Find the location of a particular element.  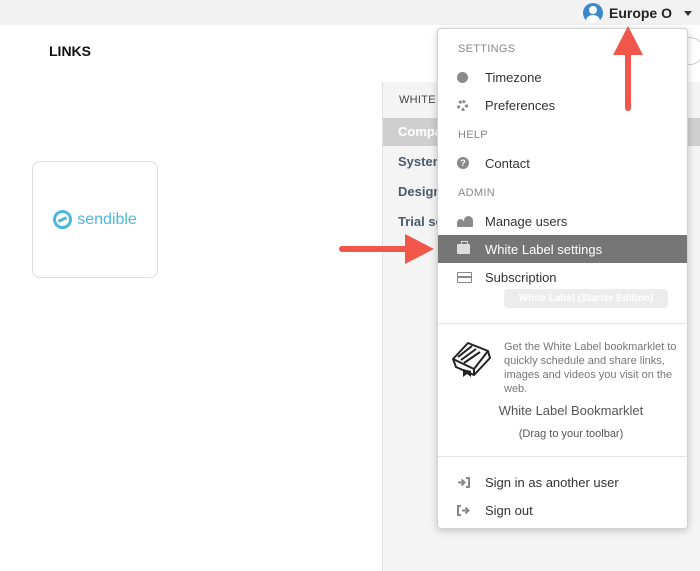

panel-item-active-label: Compa is located at coordinates (420, 131).